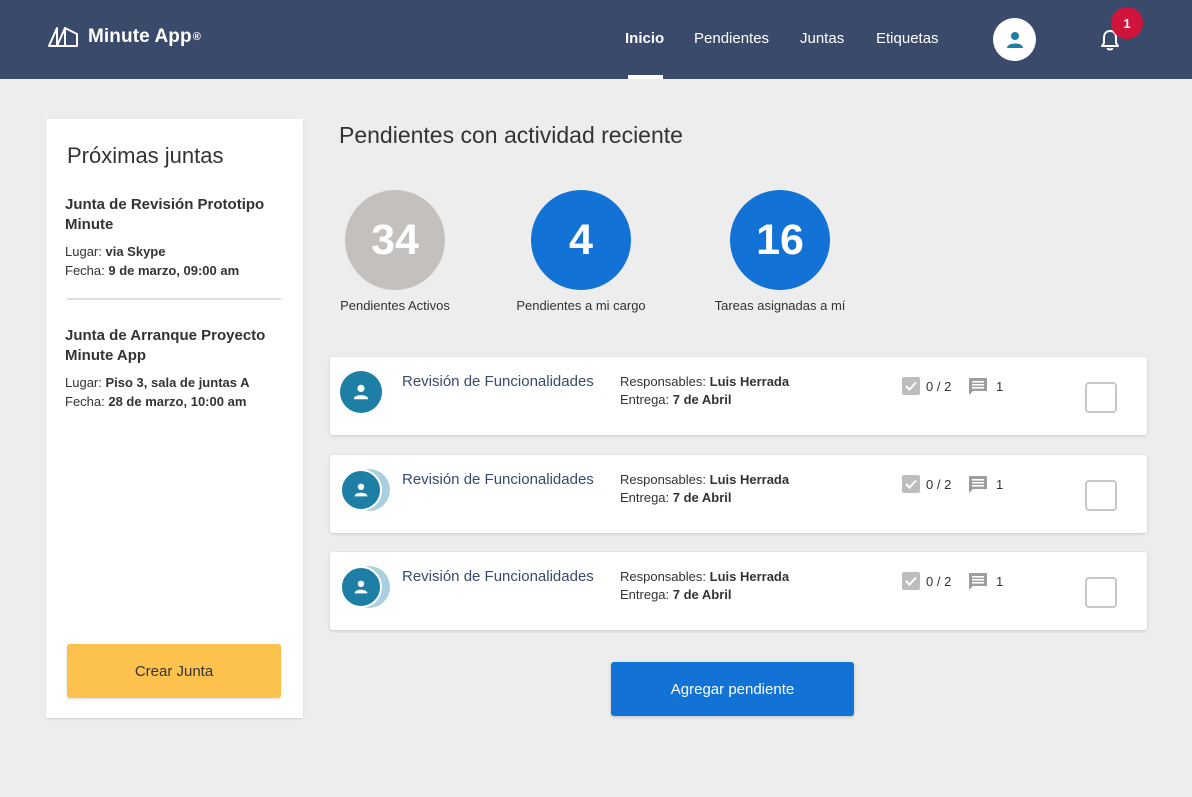 The image size is (1192, 797). What do you see at coordinates (63, 37) in the screenshot?
I see `minute-app-logo-icon` at bounding box center [63, 37].